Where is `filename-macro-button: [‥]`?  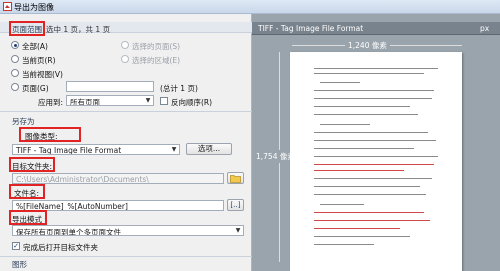 filename-macro-button: [‥] is located at coordinates (235, 205).